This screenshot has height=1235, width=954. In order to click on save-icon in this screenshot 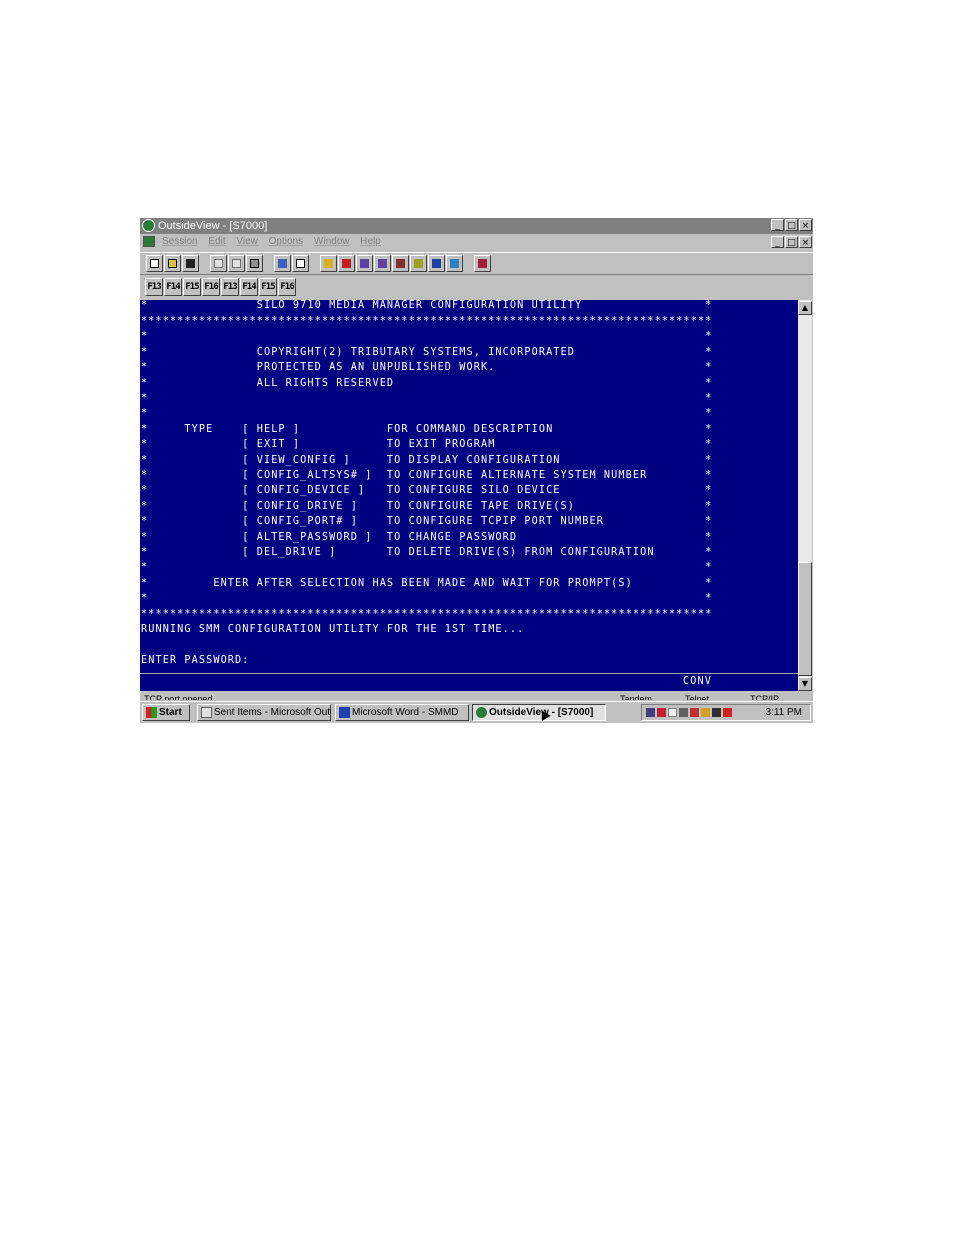, I will do `click(190, 263)`.